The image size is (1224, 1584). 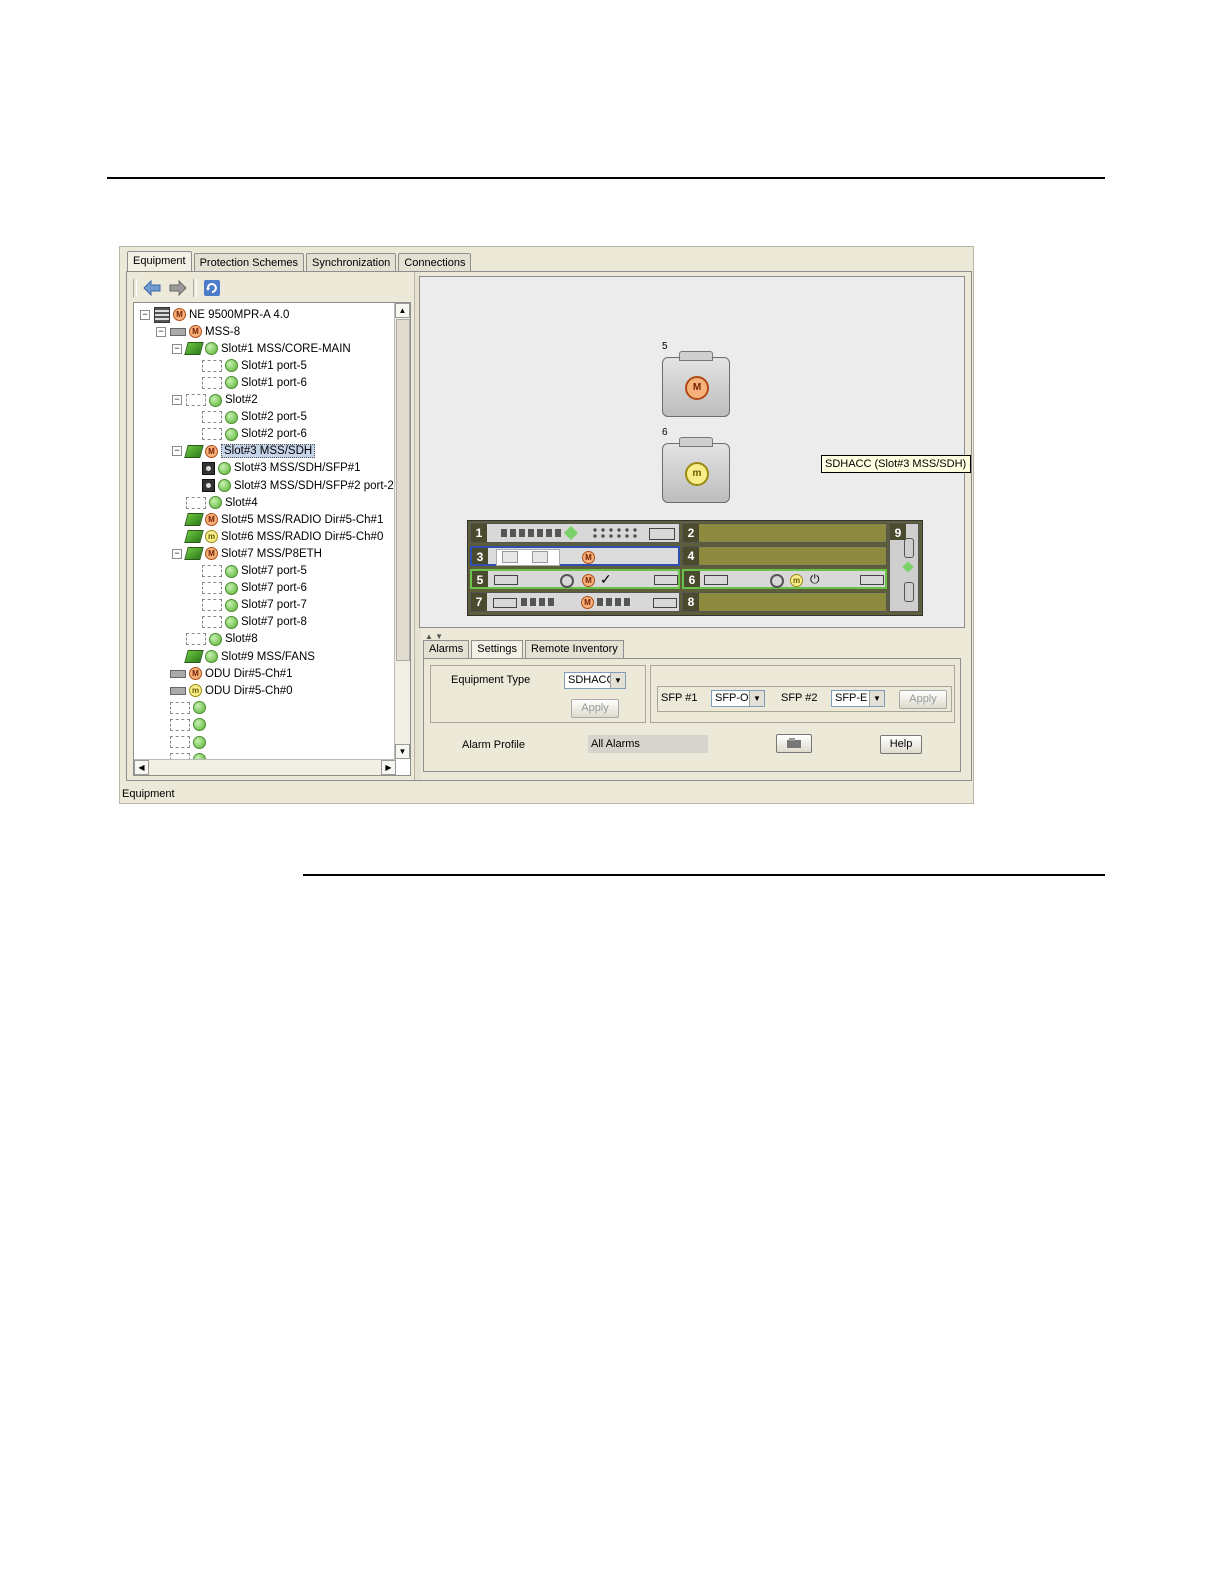 What do you see at coordinates (247, 605) in the screenshot?
I see `tree-item: Slot#7 port-7` at bounding box center [247, 605].